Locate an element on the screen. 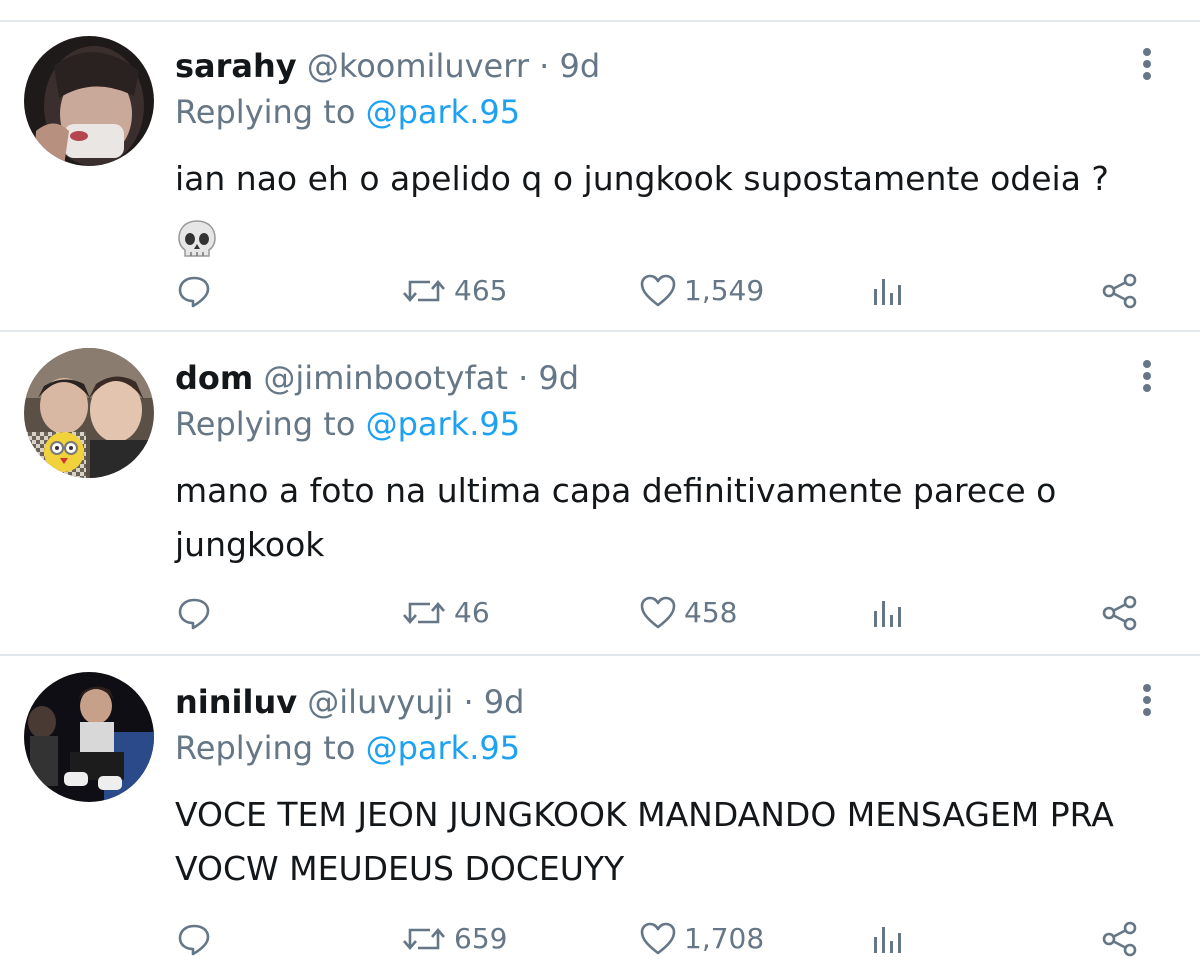  retweet-count: 46 is located at coordinates (472, 612).